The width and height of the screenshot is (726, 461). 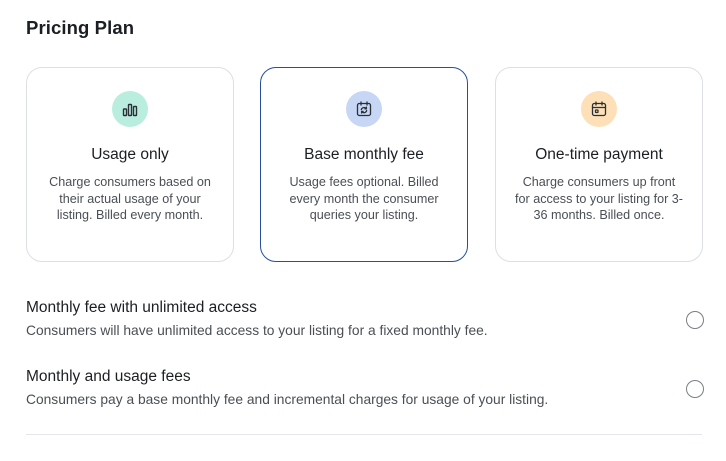 I want to click on option-title: Monthly and usage fees, so click(x=108, y=376).